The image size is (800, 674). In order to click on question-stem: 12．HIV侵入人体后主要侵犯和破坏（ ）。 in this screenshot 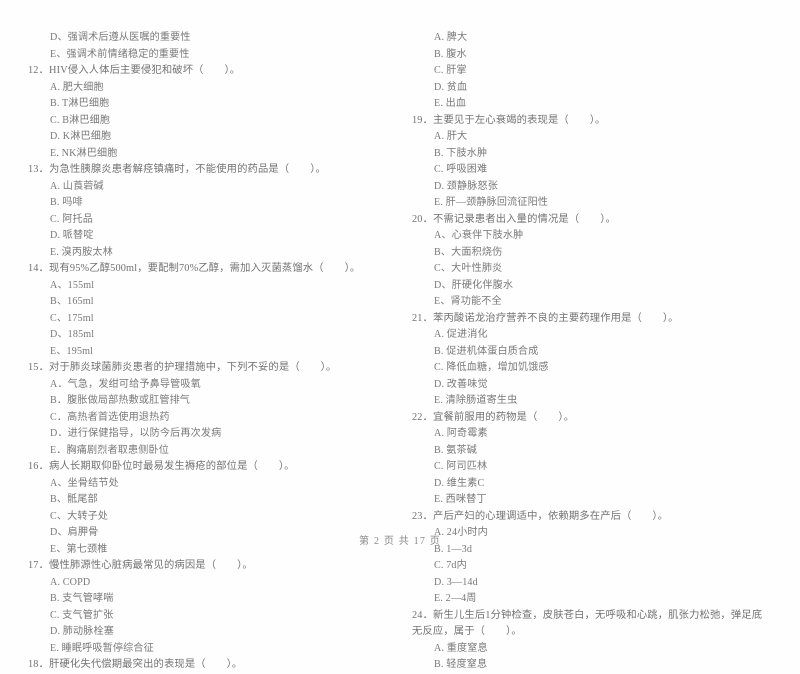, I will do `click(134, 70)`.